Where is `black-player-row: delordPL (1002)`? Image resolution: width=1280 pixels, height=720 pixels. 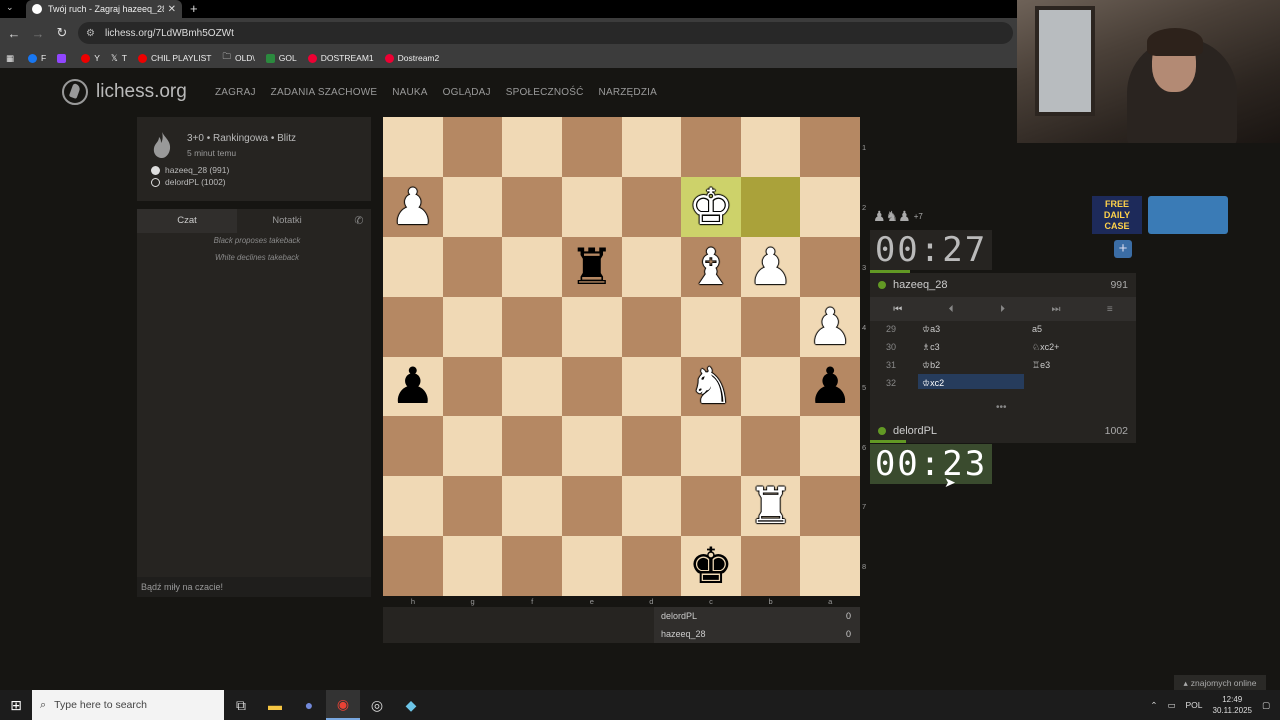 black-player-row: delordPL (1002) is located at coordinates (188, 182).